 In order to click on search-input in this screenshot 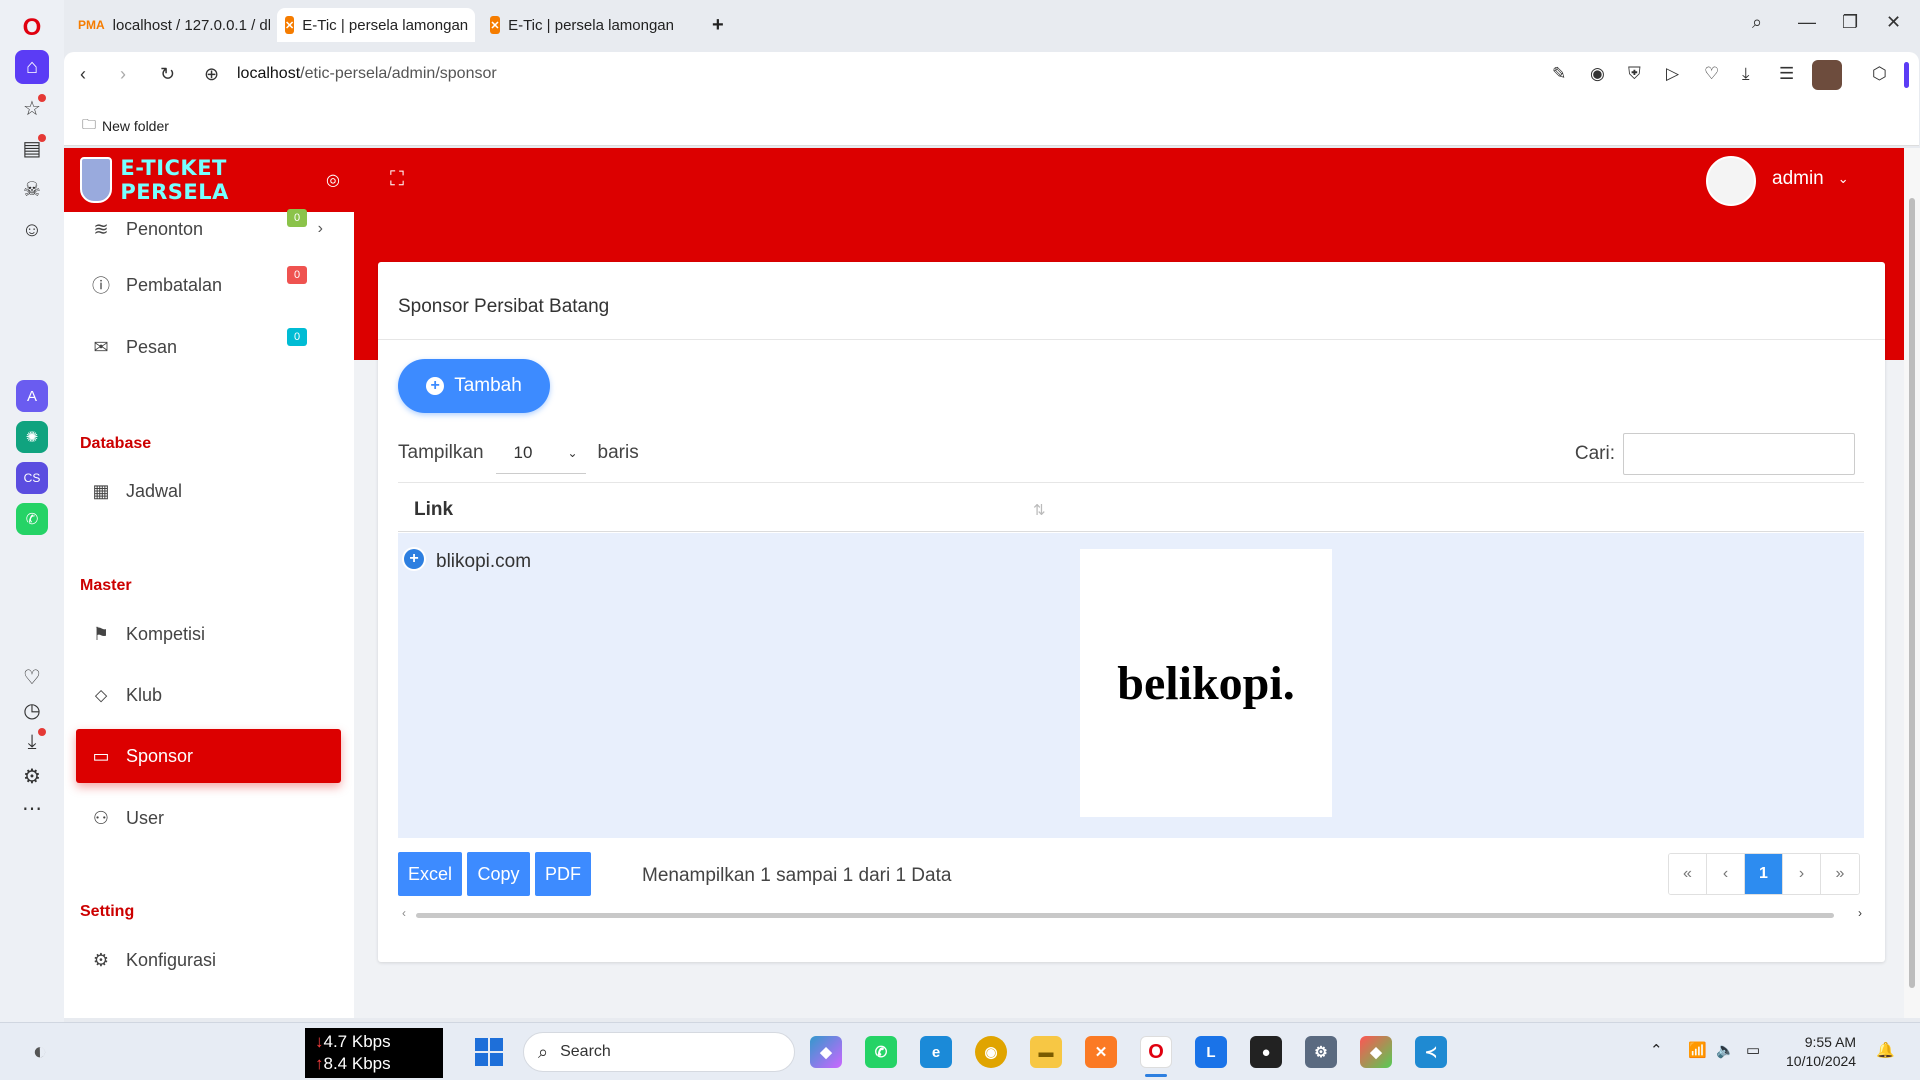, I will do `click(1739, 454)`.